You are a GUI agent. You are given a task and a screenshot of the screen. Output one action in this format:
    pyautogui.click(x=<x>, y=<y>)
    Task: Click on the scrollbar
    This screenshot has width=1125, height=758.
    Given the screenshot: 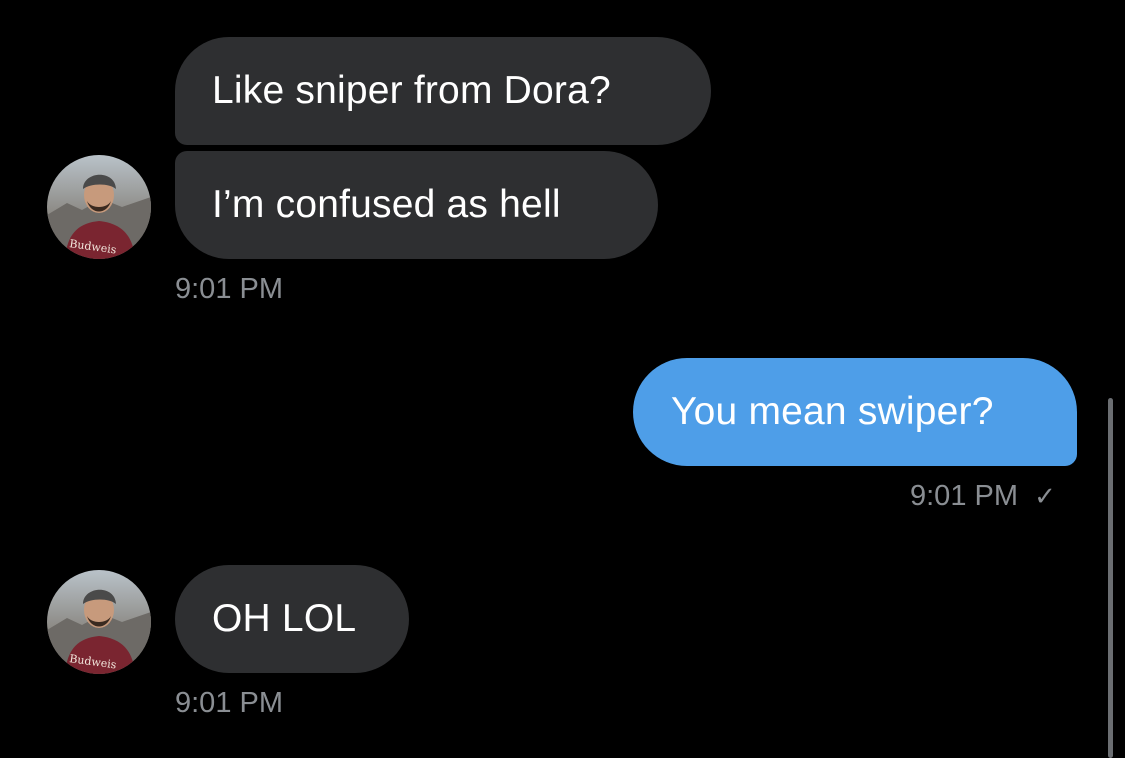 What is the action you would take?
    pyautogui.click(x=1110, y=578)
    